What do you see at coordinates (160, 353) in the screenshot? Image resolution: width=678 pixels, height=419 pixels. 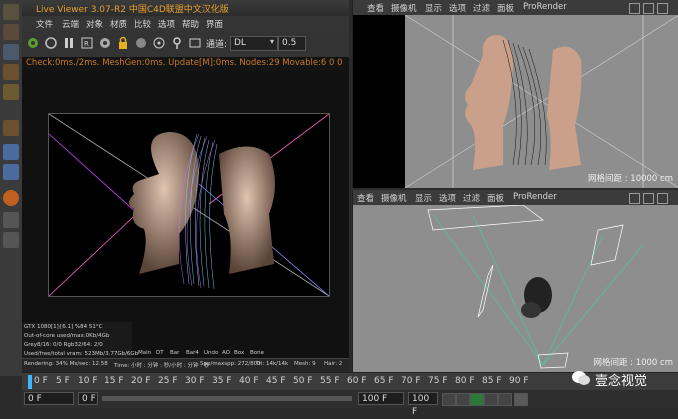 I see `tab-dt: DT` at bounding box center [160, 353].